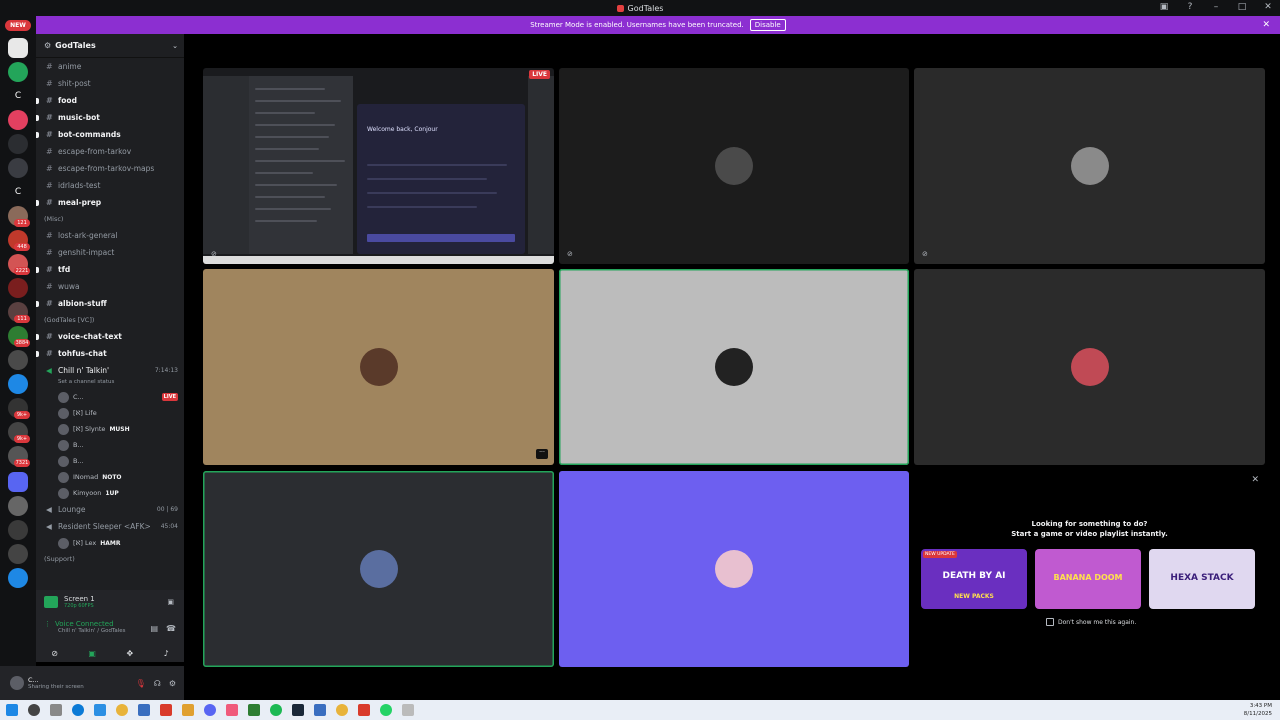 The image size is (1280, 720). I want to click on voice-member: Kimyoon 1UP, so click(110, 493).